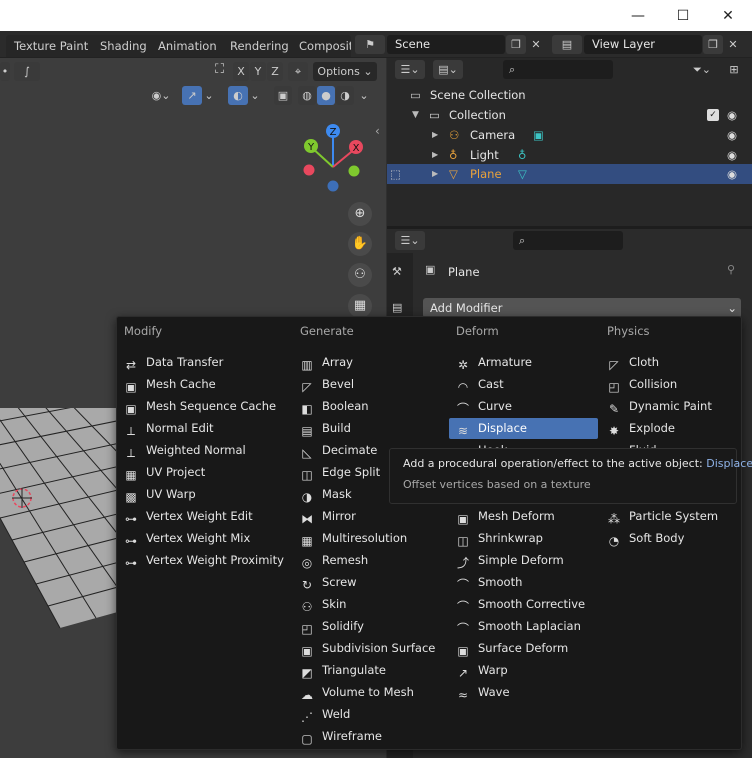  I want to click on menu-item-remesh: ◎ Remesh, so click(334, 560).